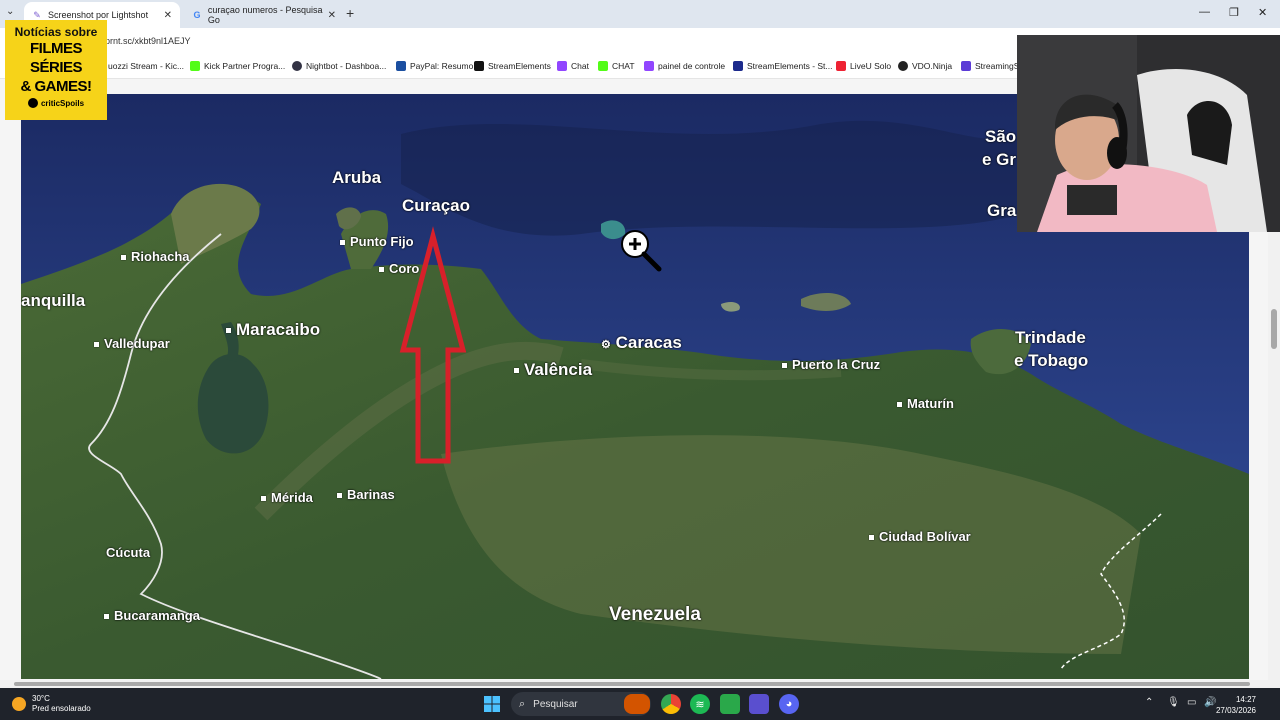 The image size is (1280, 720). What do you see at coordinates (616, 66) in the screenshot?
I see `bookmark-item: CHAT` at bounding box center [616, 66].